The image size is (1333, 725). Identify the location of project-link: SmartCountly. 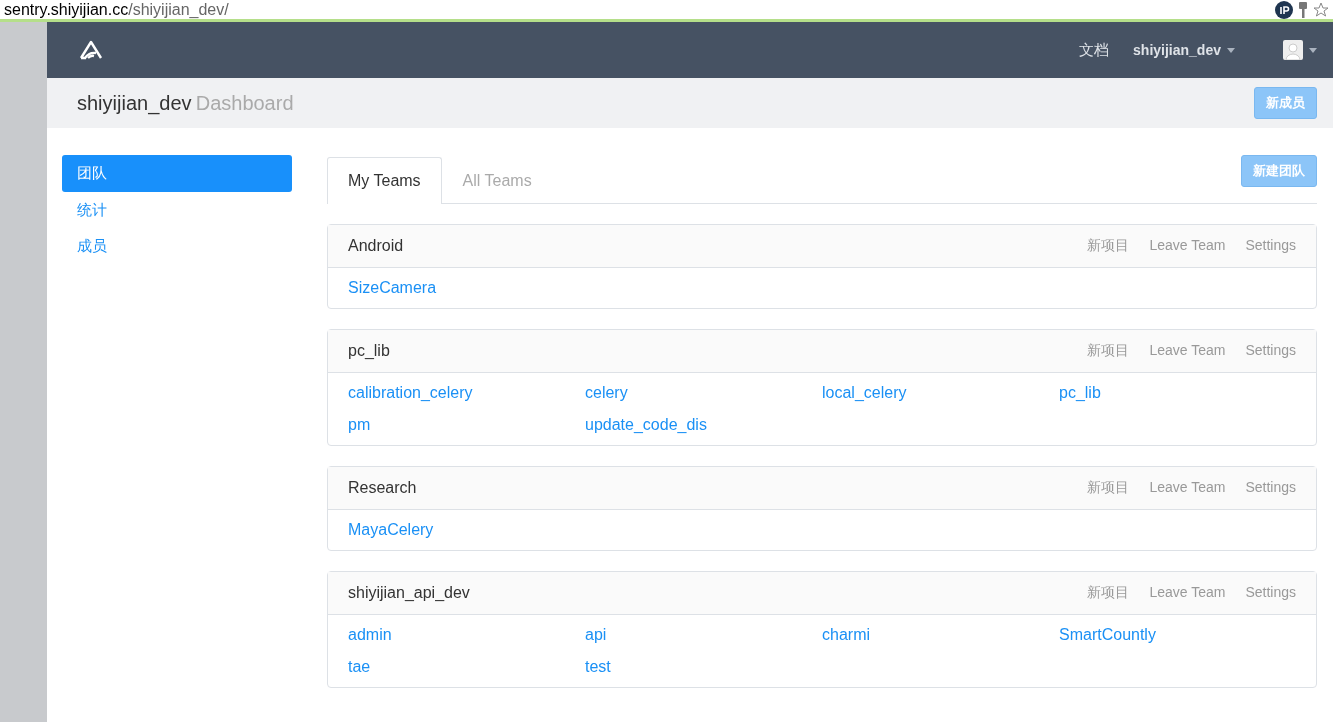
(1107, 634).